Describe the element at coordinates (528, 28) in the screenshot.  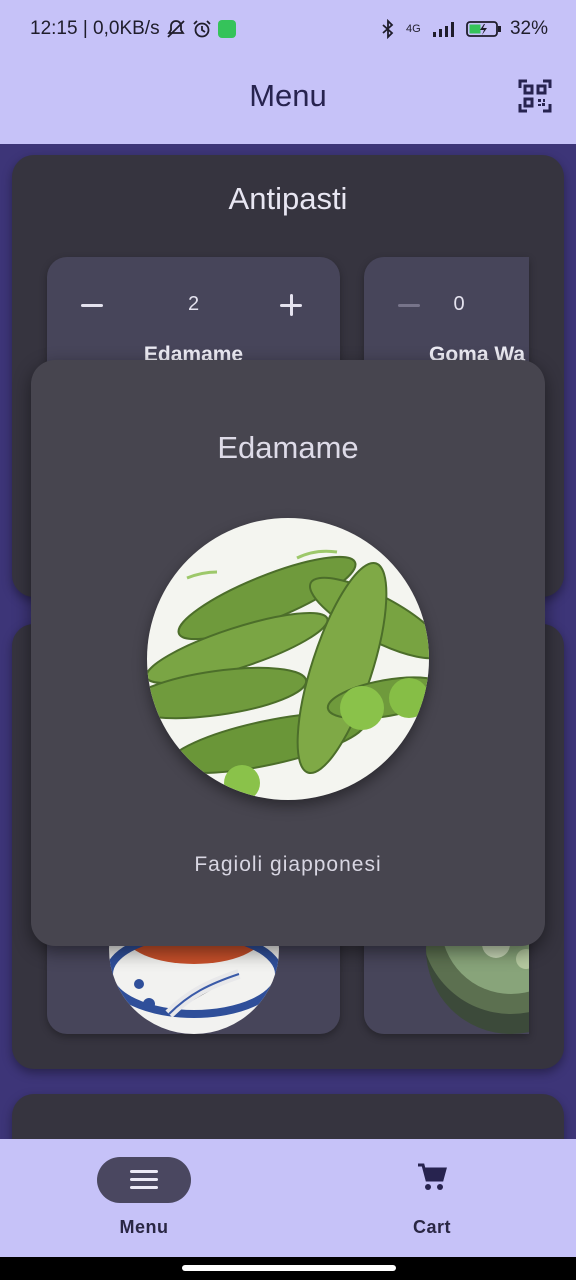
I see `battery-level: 32%` at that location.